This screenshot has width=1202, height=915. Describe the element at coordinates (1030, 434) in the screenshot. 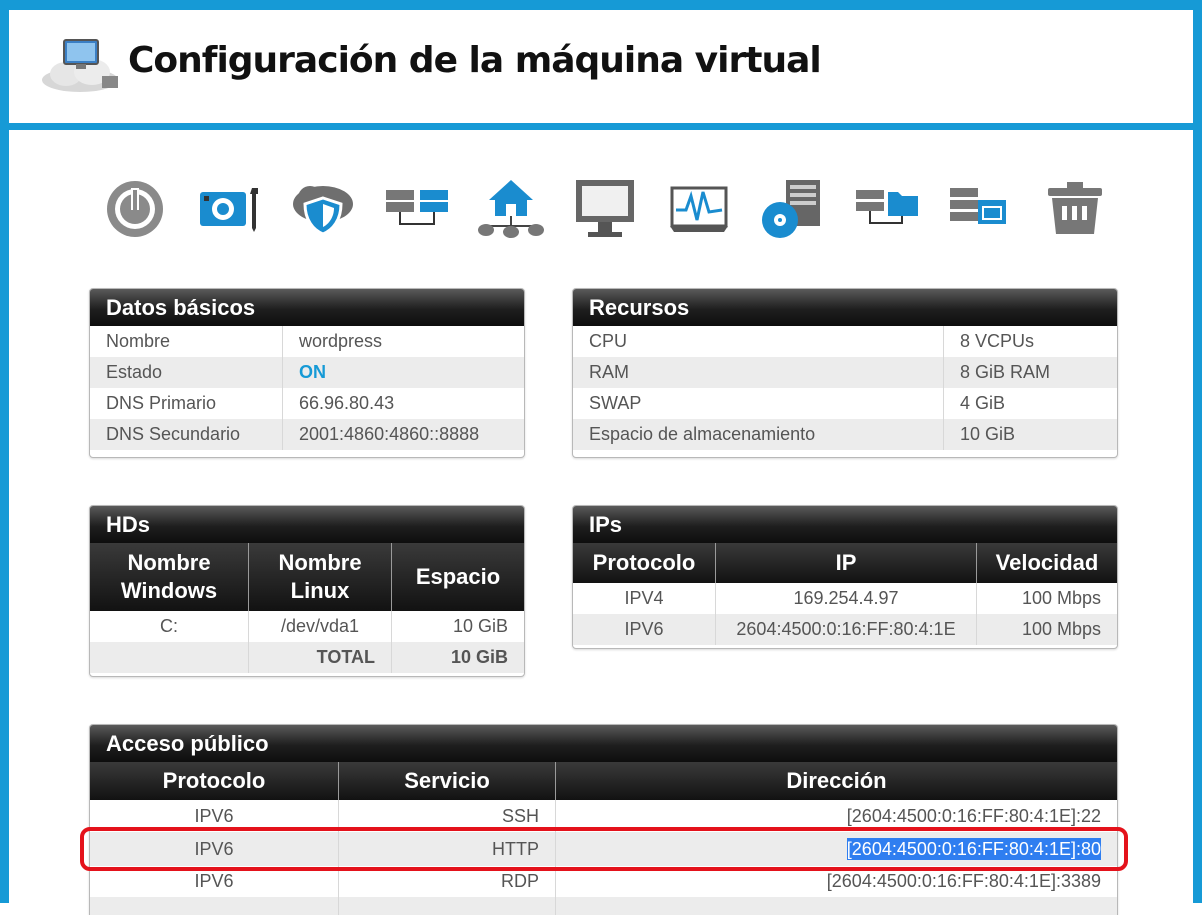

I see `row-value: 10 GiB` at that location.